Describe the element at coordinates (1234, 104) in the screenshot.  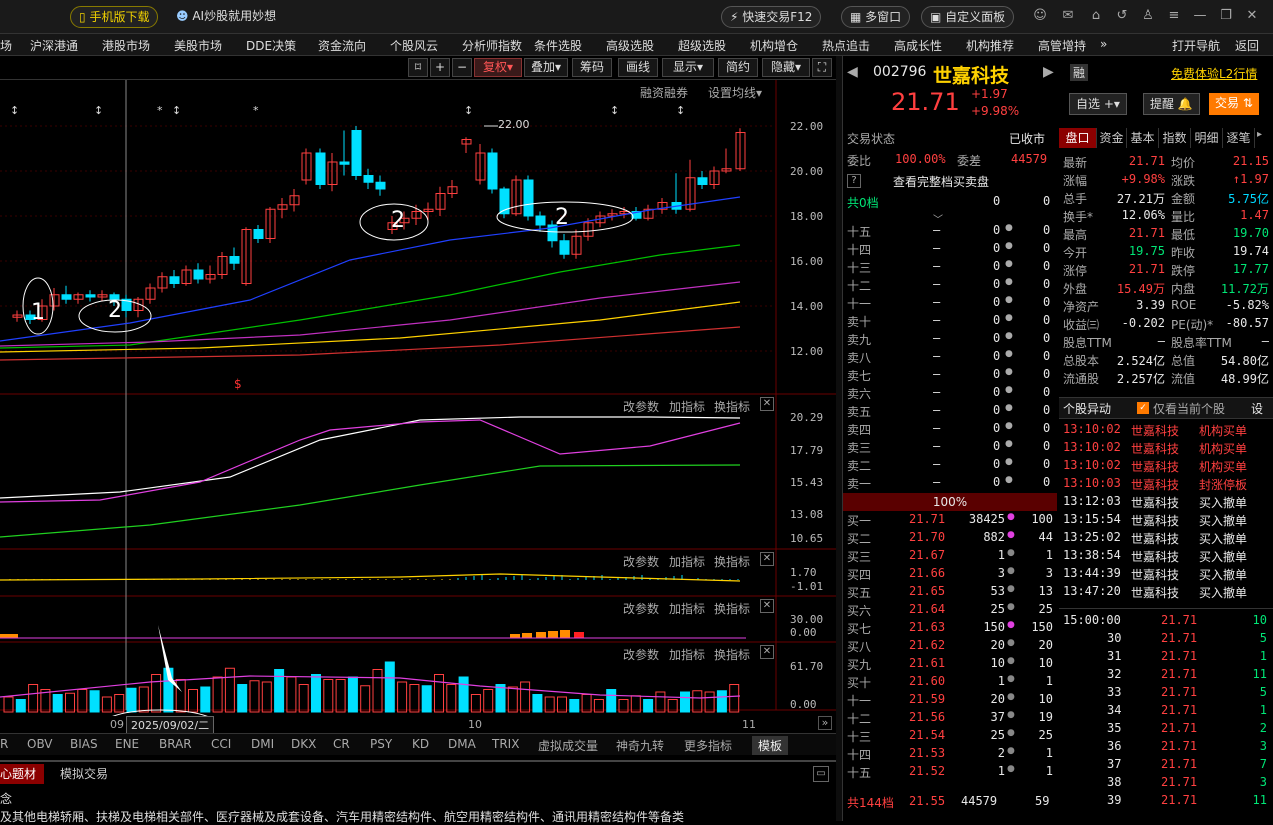
I see `trade-button: 交易 ⇅` at that location.